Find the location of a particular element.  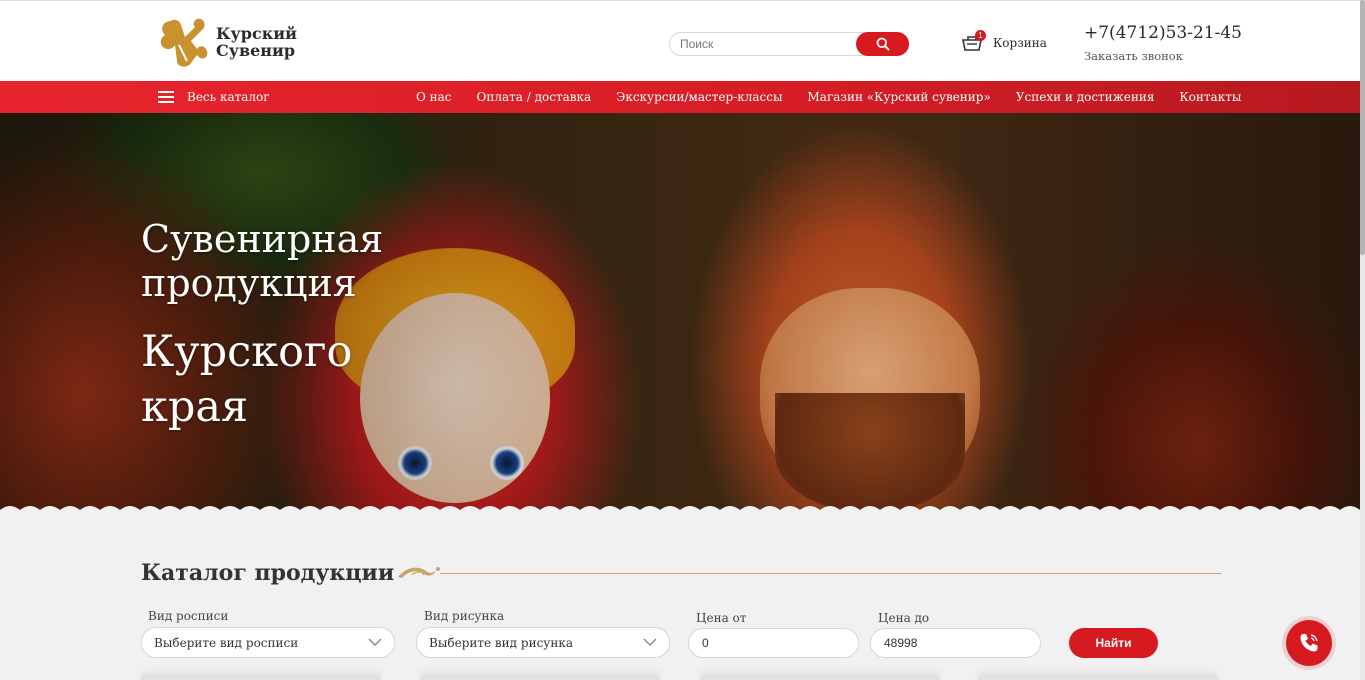

logo-line2: Сувенир is located at coordinates (256, 50).